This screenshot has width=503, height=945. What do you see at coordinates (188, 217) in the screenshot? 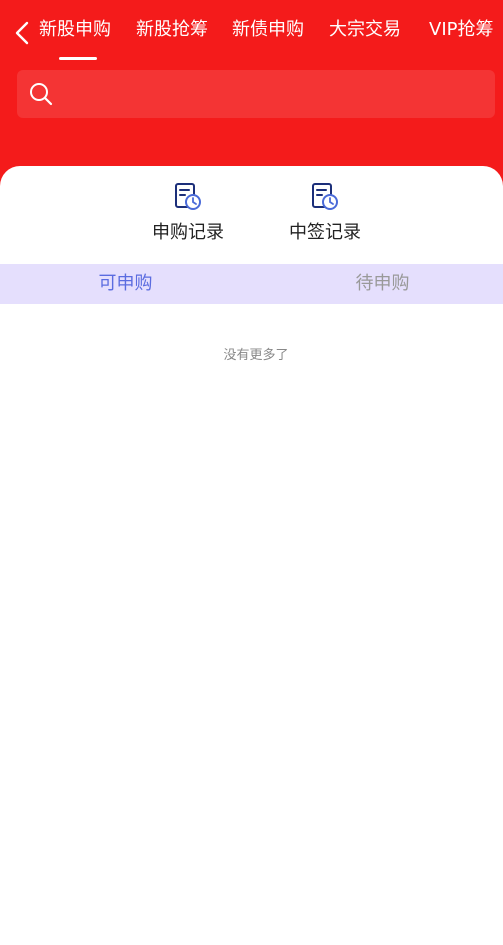
I see `subscribe-records-button: 申购记录` at bounding box center [188, 217].